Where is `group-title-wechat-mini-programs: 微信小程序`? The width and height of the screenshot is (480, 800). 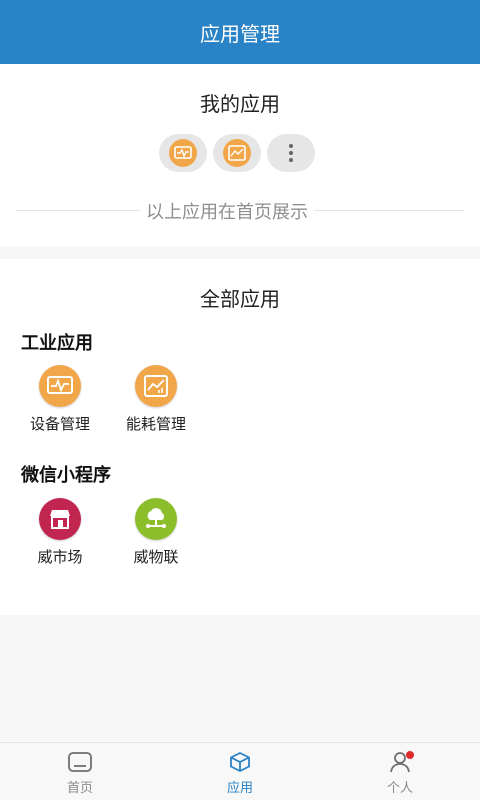 group-title-wechat-mini-programs: 微信小程序 is located at coordinates (66, 475).